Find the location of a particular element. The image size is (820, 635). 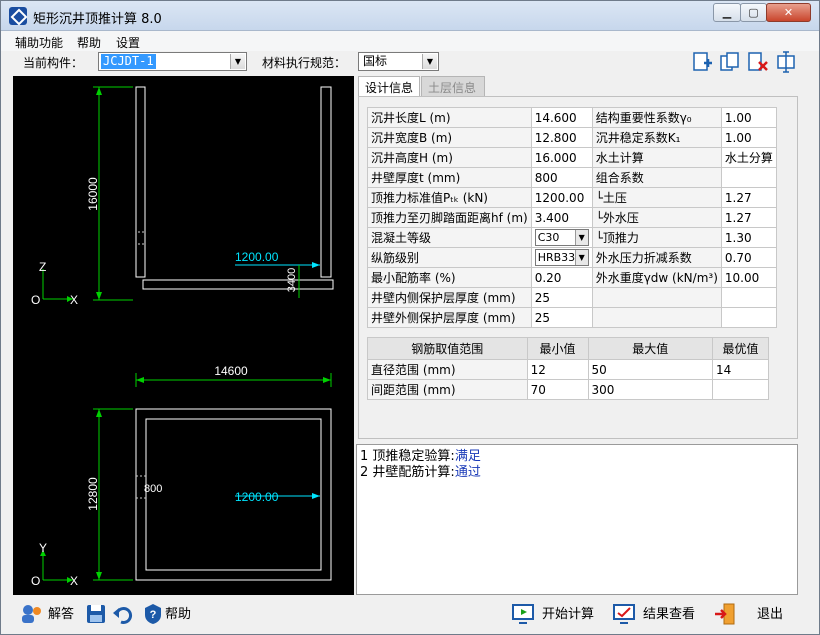

param-label is located at coordinates (656, 317).